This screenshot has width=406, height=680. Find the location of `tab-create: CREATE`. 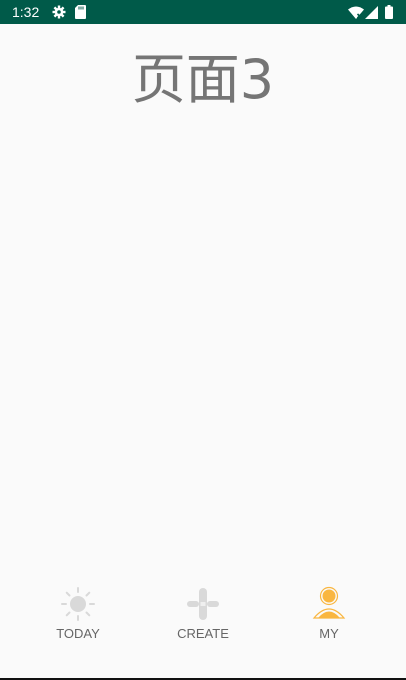

tab-create: CREATE is located at coordinates (203, 615).